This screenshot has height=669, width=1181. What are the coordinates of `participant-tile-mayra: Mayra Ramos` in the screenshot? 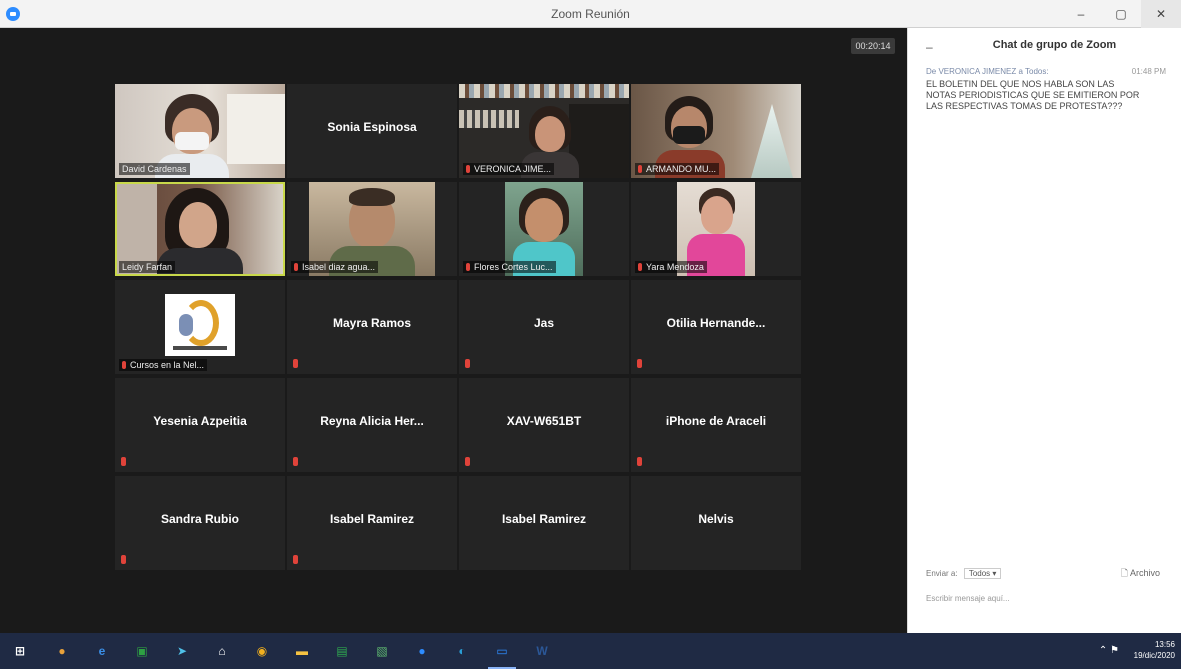 It's located at (372, 327).